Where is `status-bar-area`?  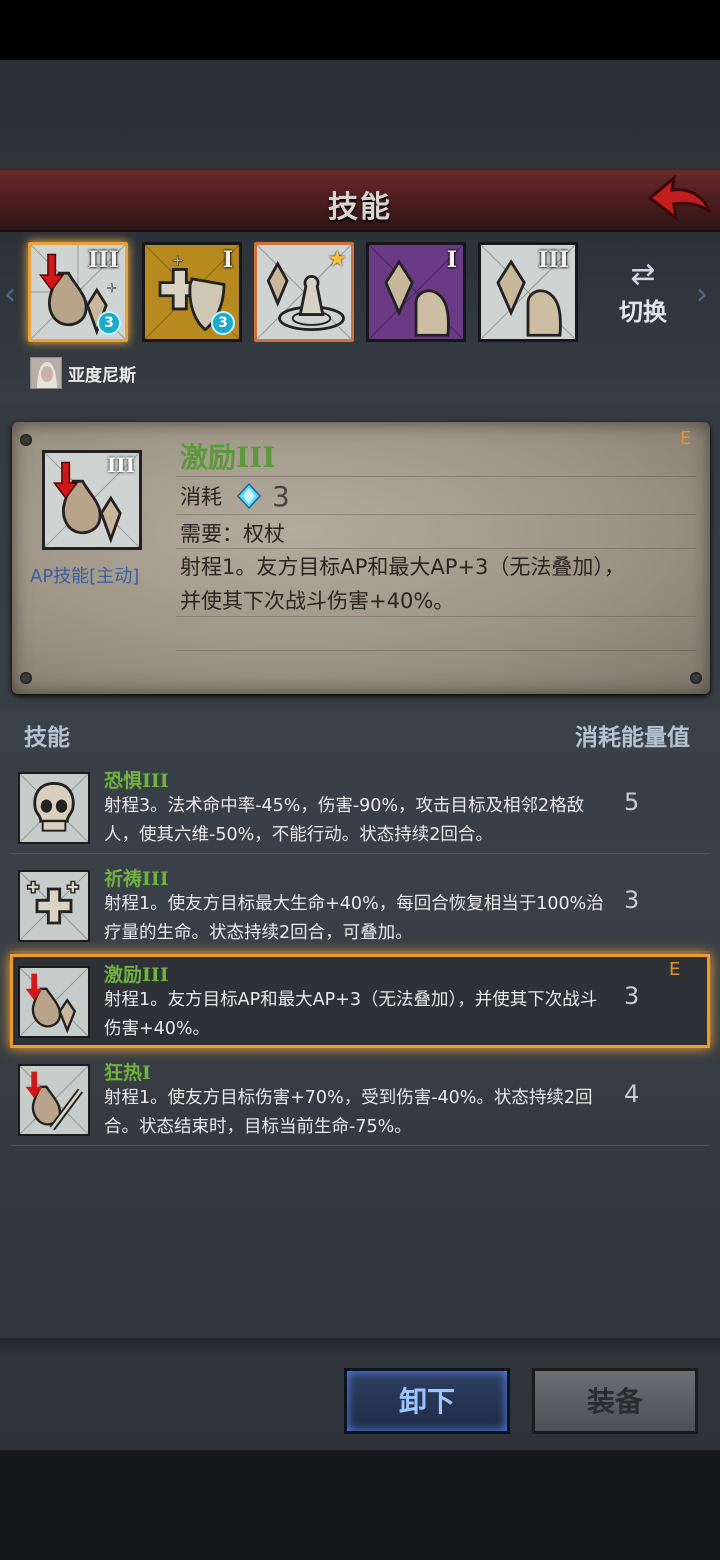 status-bar-area is located at coordinates (360, 30).